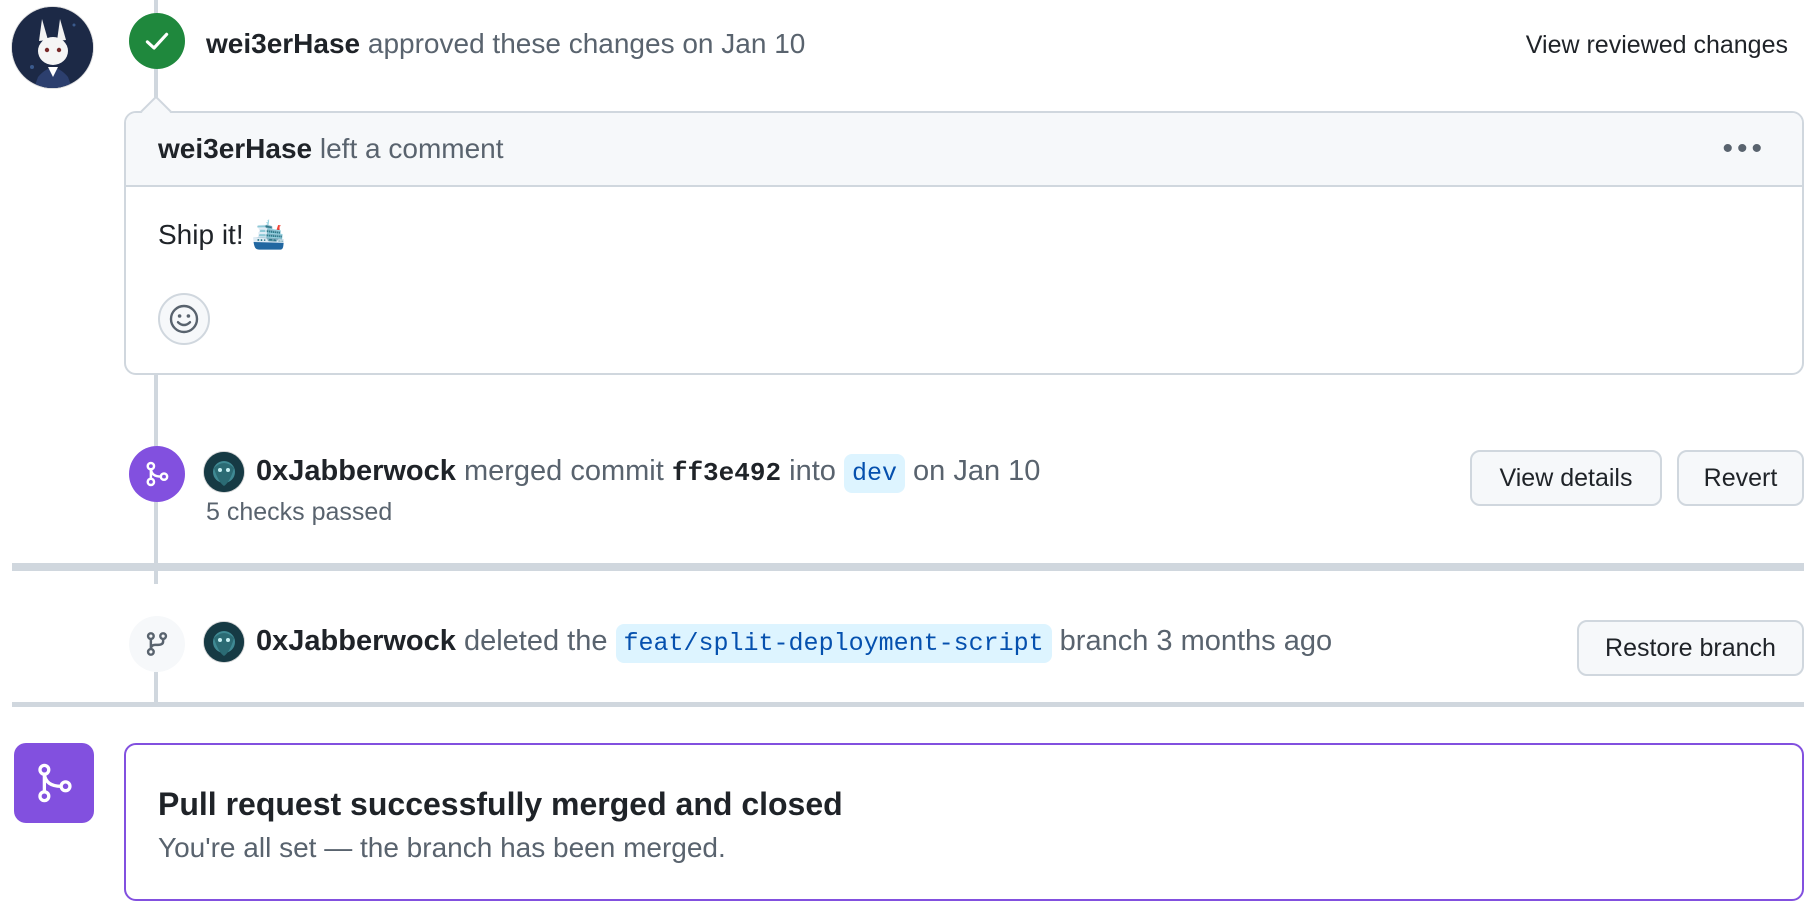  I want to click on section-divider, so click(908, 567).